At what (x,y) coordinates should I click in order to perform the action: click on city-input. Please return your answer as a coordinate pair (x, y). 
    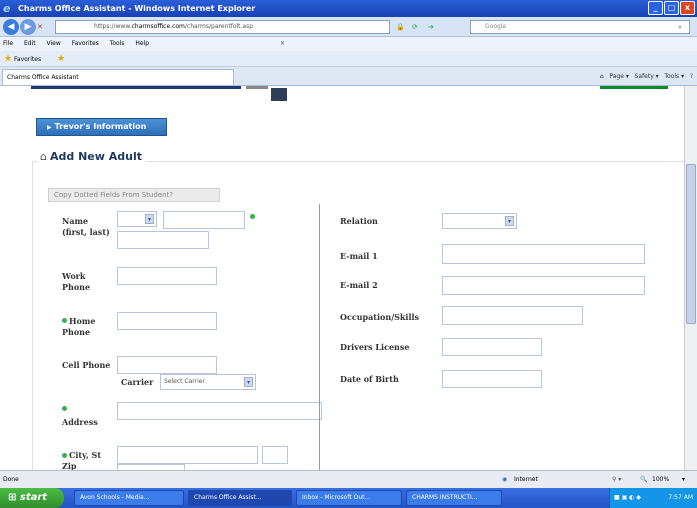
    Looking at the image, I should click on (187, 455).